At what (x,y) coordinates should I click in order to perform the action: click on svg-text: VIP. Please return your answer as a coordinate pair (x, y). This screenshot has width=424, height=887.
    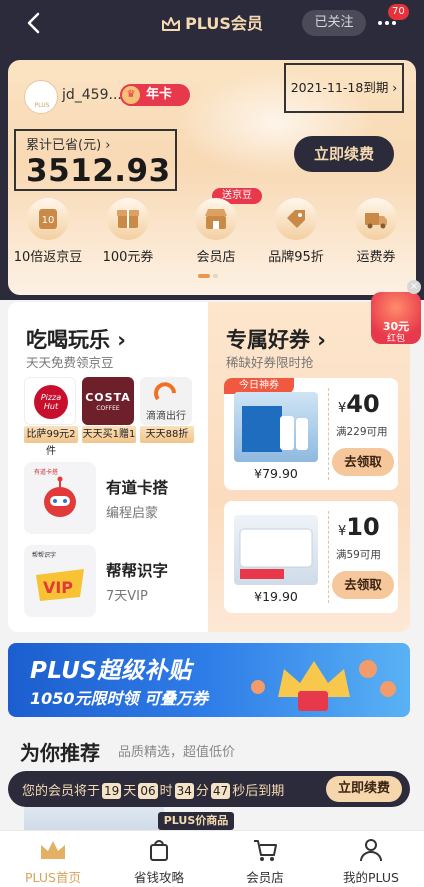
    Looking at the image, I should click on (58, 587).